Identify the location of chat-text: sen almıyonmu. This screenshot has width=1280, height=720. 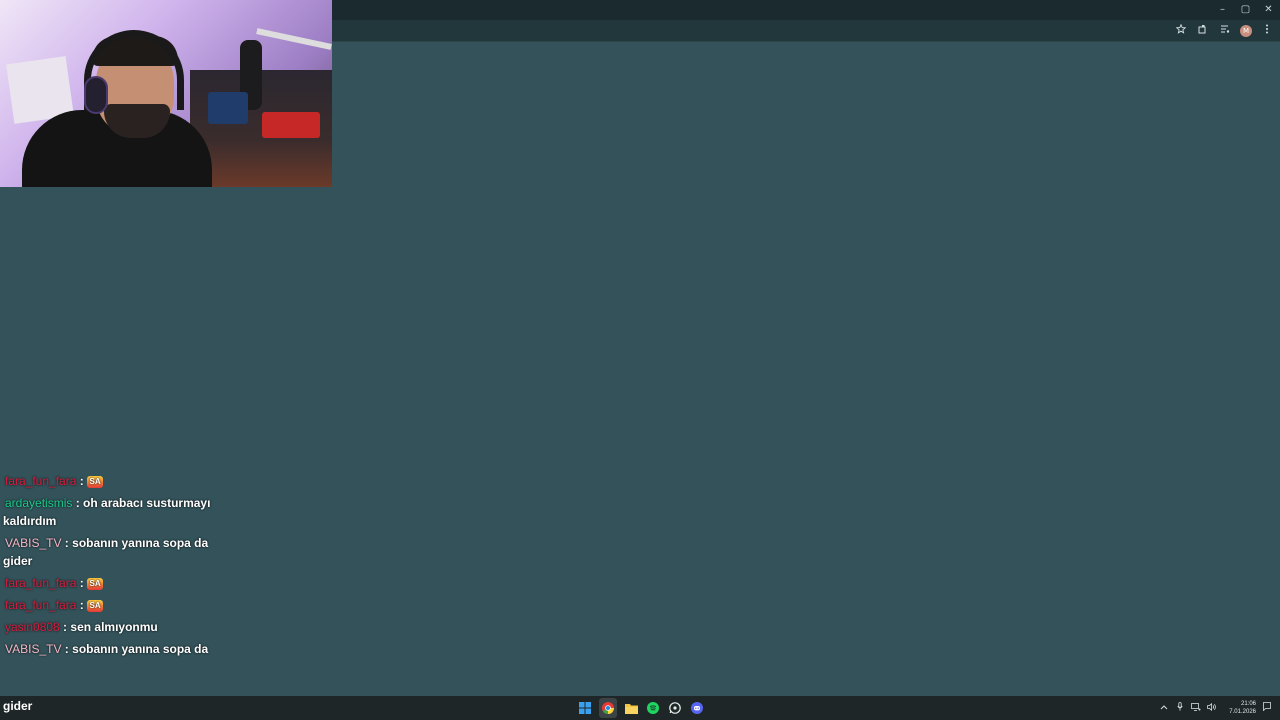
(114, 627).